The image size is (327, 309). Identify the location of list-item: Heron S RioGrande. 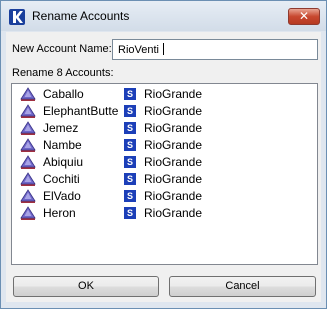
(162, 213).